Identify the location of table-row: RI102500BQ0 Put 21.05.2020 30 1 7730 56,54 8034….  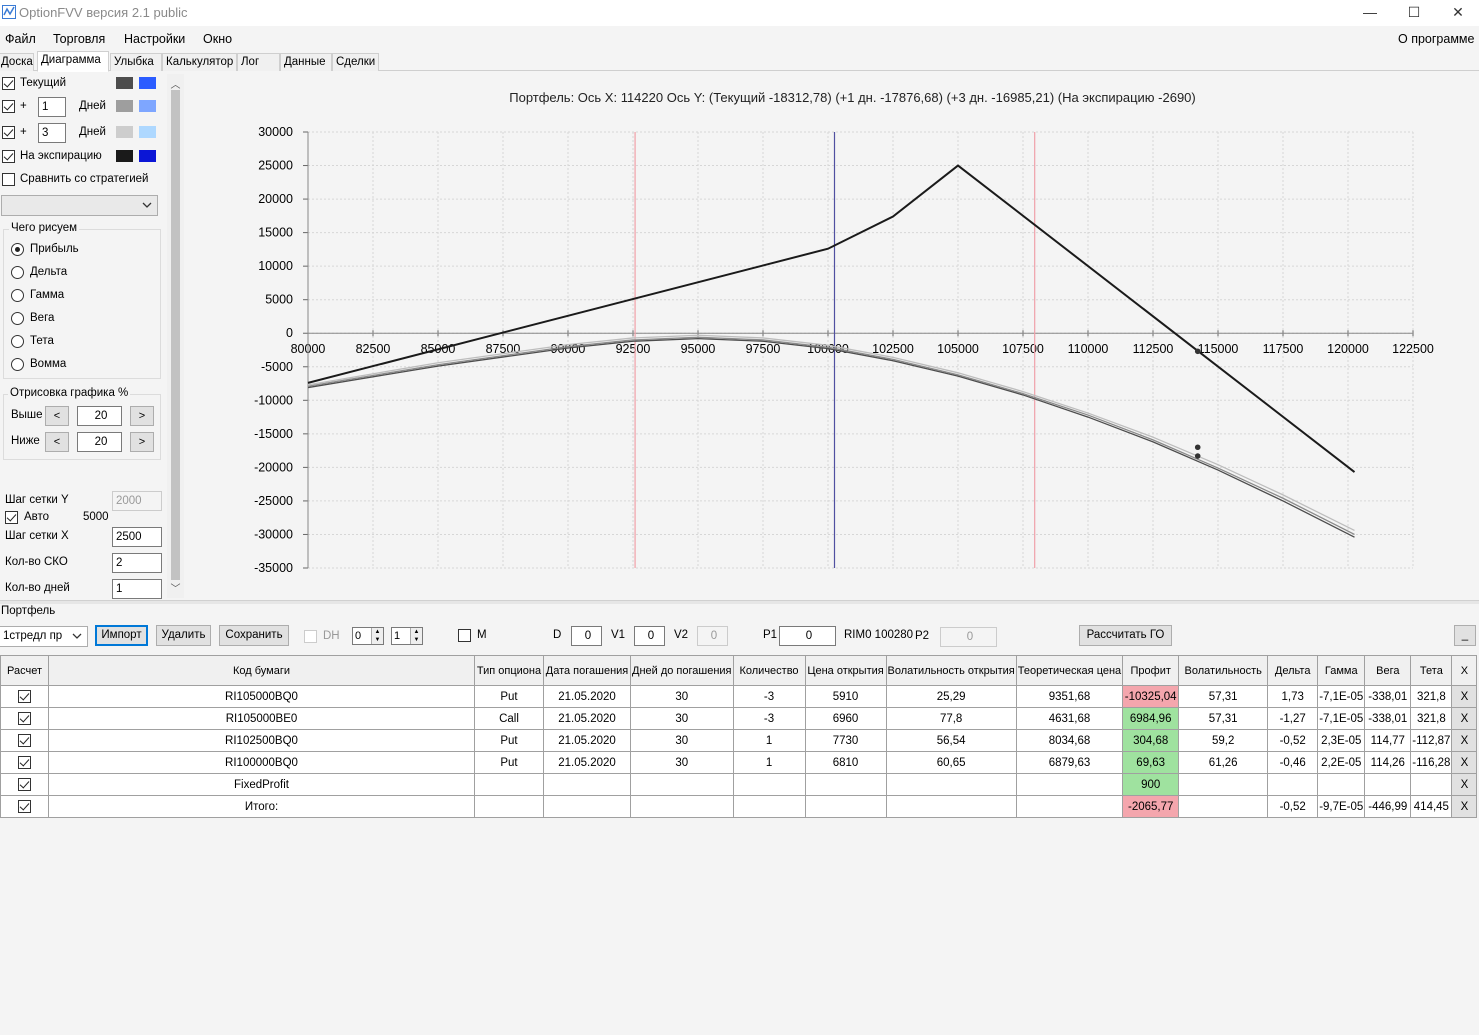
(739, 740).